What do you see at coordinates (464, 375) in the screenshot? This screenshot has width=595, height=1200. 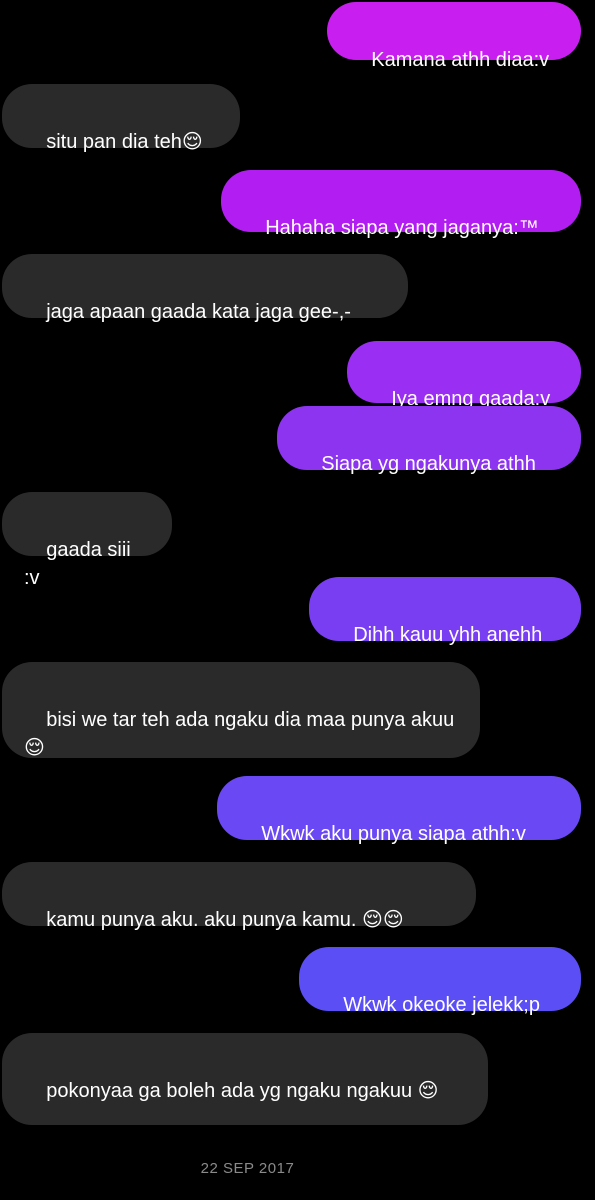 I see `message-bubble-sent: Iya emng gaada:v` at bounding box center [464, 375].